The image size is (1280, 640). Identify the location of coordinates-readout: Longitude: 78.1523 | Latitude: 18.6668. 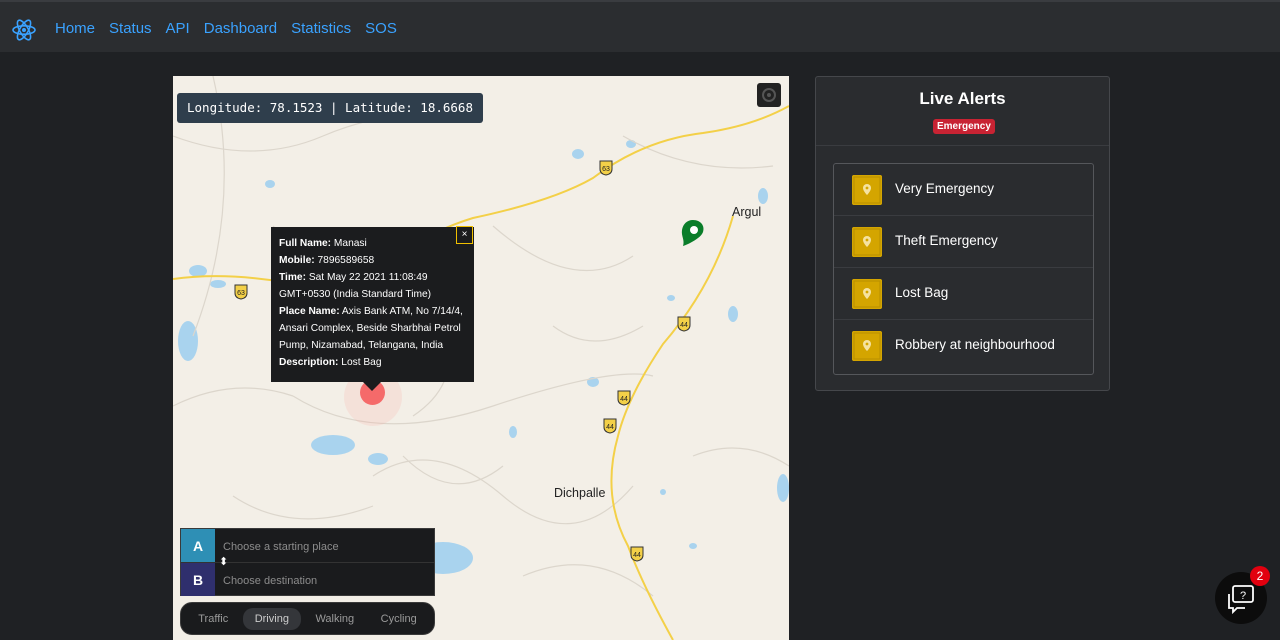
(330, 108).